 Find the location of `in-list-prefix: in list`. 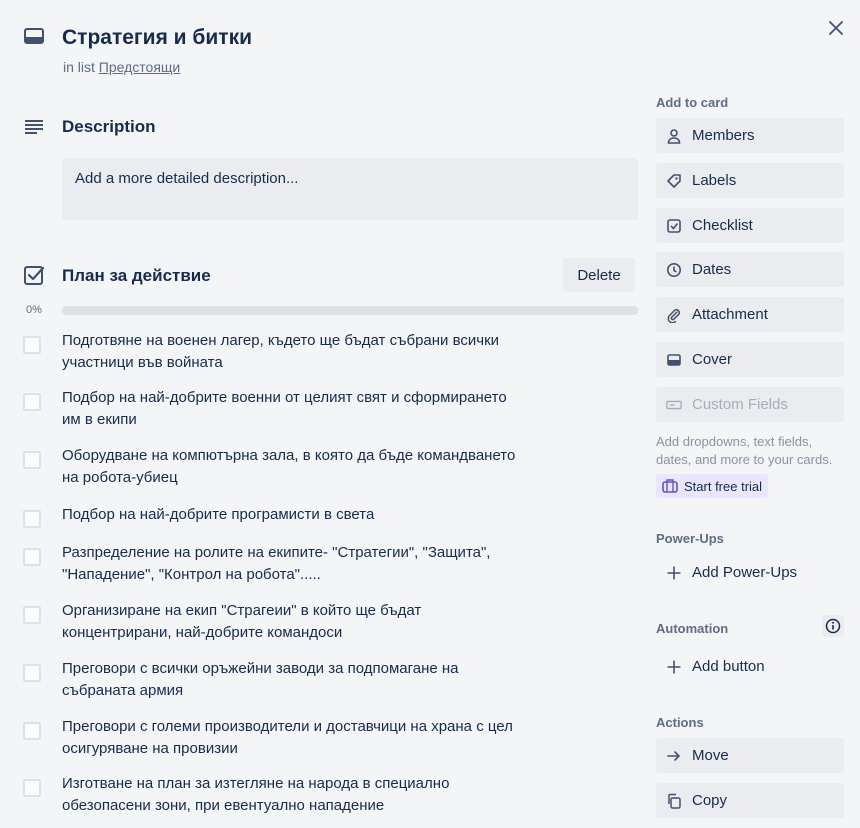

in-list-prefix: in list is located at coordinates (79, 67).